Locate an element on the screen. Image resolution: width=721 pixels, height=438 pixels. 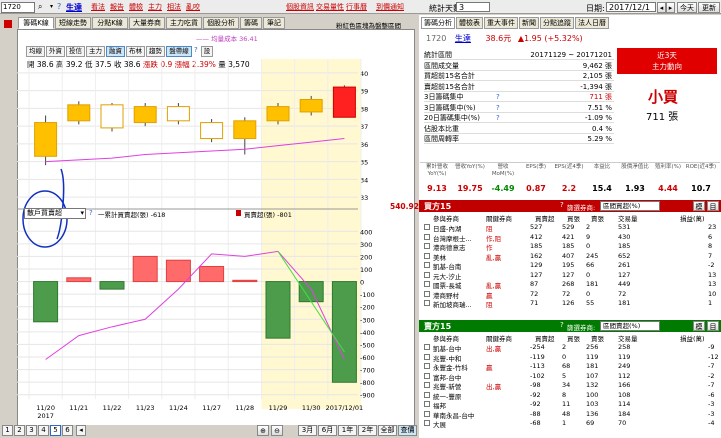
top-link: 體檢 is located at coordinates (136, 7).